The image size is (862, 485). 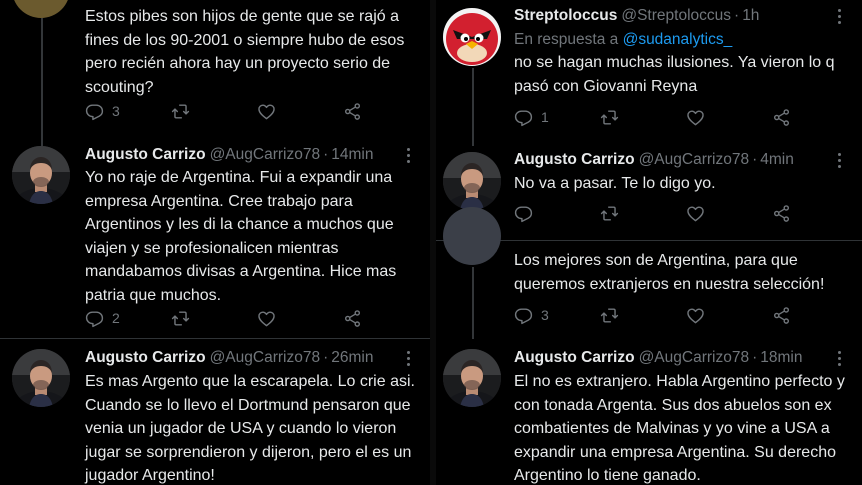 I want to click on reply-mention-link: @sudanalytics_, so click(x=678, y=39).